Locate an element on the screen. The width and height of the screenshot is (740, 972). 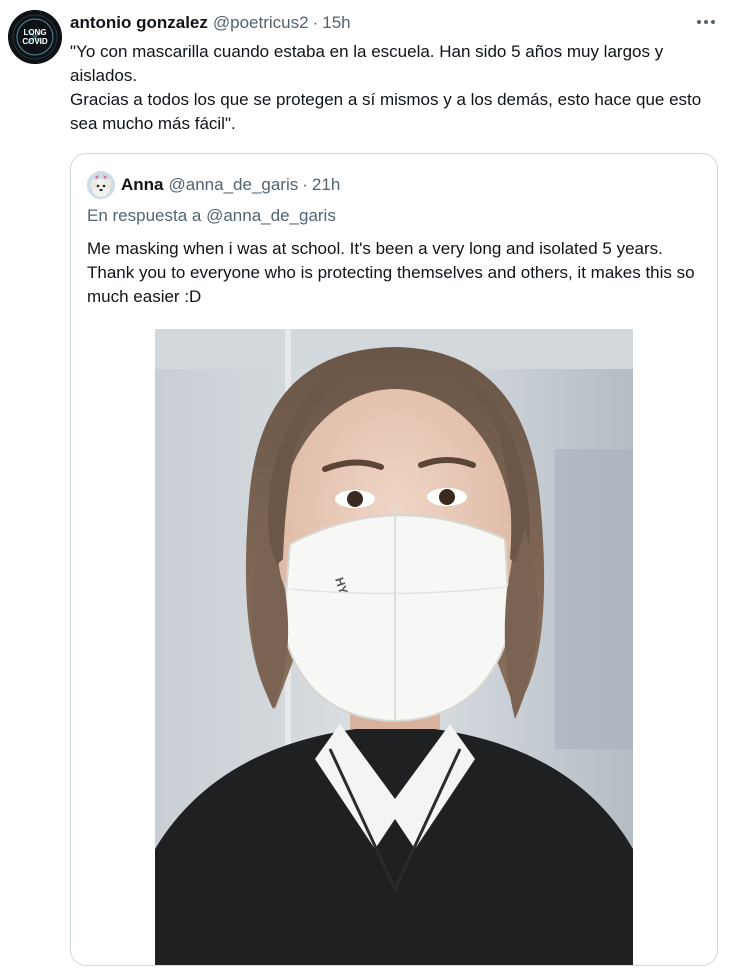
dog-avatar-icon is located at coordinates (101, 185).